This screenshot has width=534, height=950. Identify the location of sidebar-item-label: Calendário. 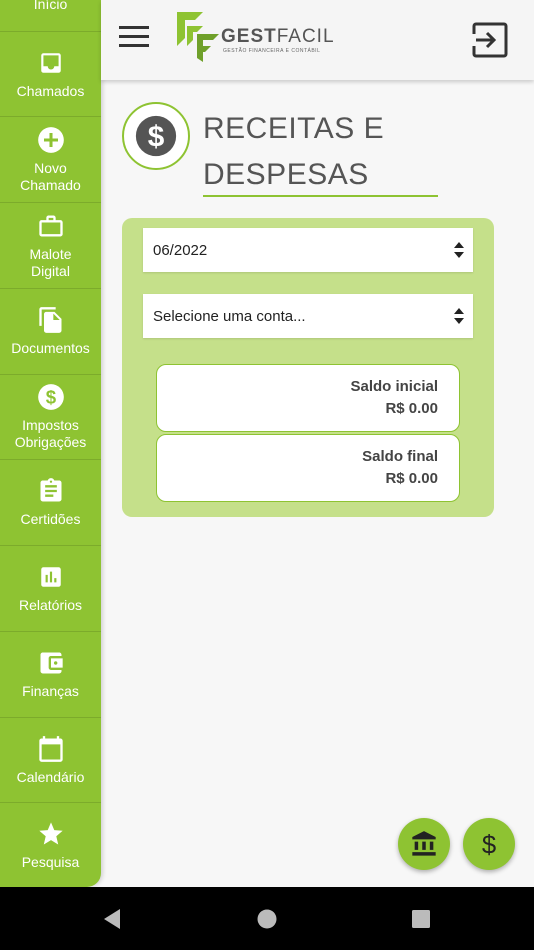
(50, 776).